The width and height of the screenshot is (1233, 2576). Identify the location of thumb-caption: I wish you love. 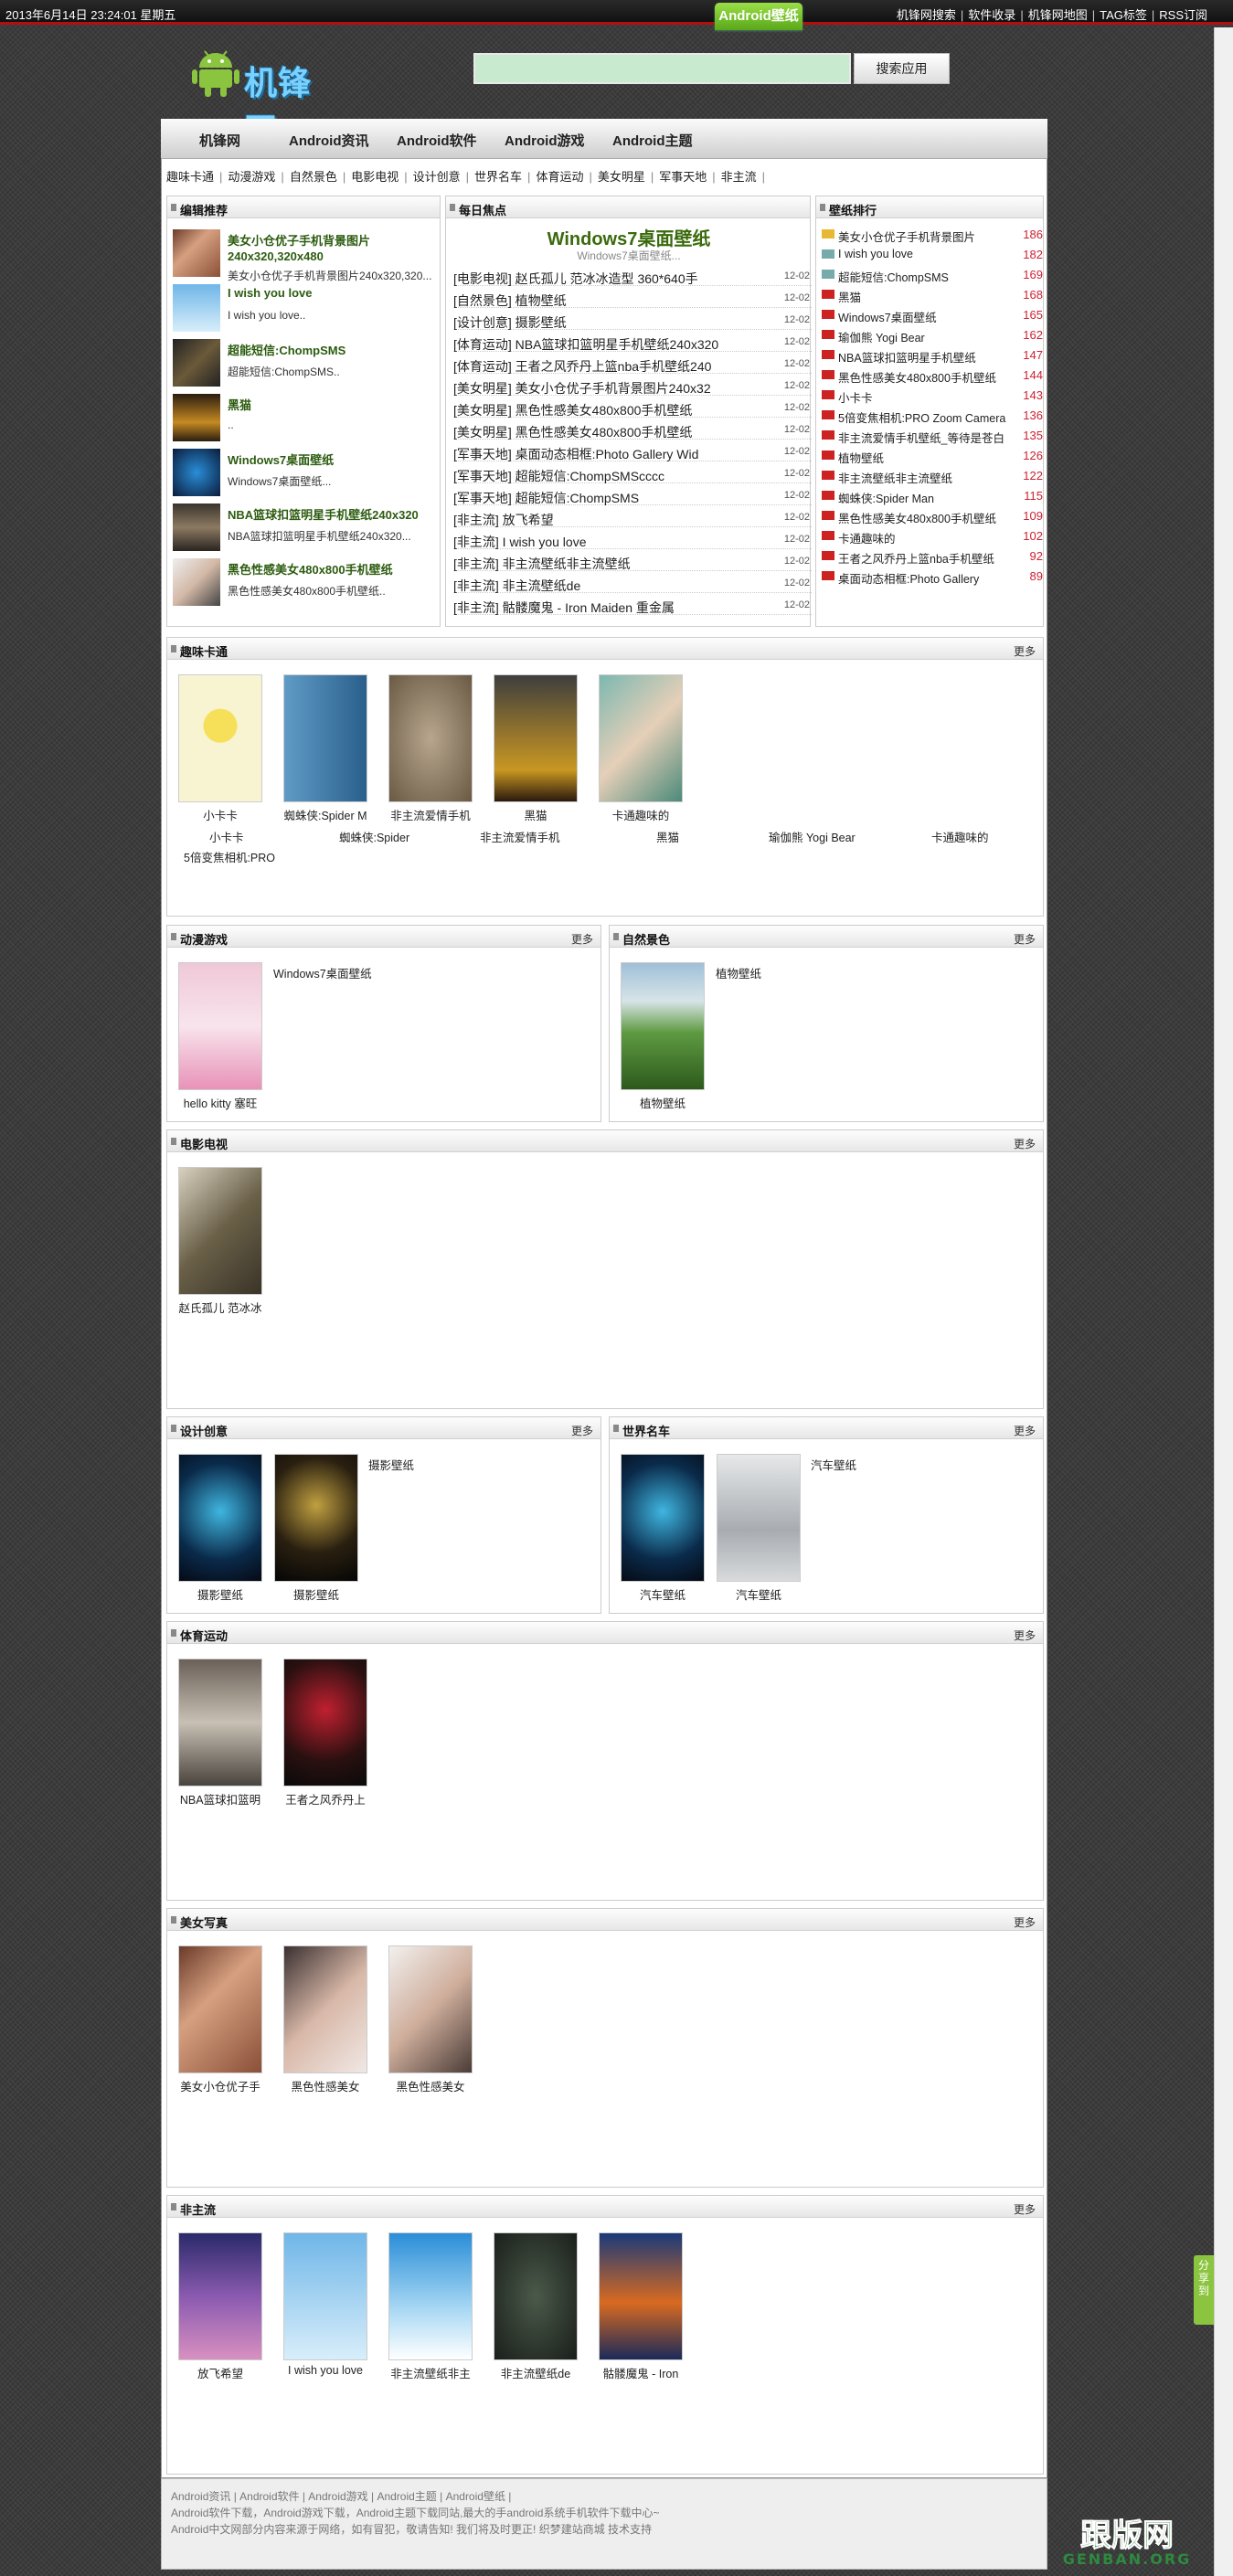
(325, 2370).